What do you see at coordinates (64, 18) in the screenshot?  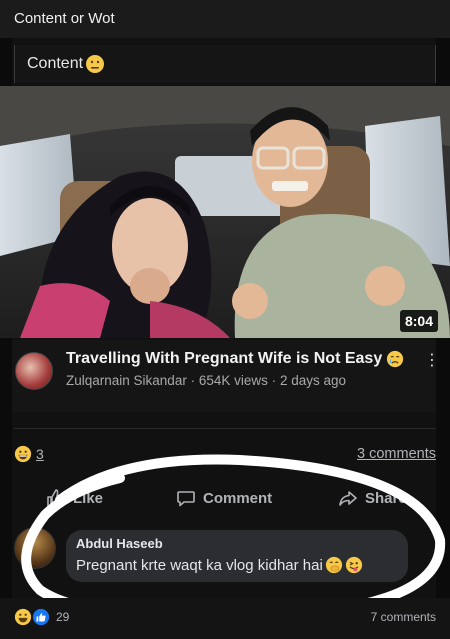 I see `group-title: Content or Wot` at bounding box center [64, 18].